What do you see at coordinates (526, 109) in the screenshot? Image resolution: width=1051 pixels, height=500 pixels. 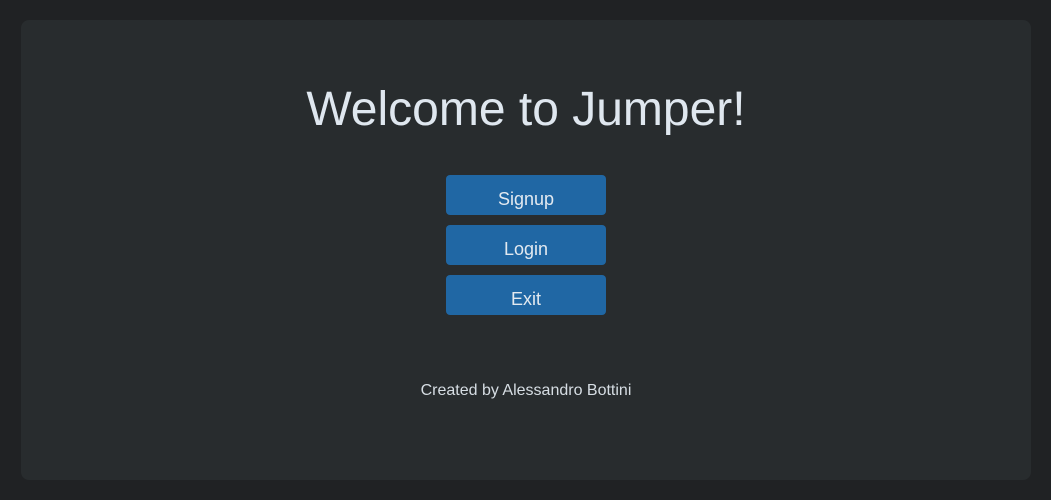 I see `page-title: Welcome to Jumper!` at bounding box center [526, 109].